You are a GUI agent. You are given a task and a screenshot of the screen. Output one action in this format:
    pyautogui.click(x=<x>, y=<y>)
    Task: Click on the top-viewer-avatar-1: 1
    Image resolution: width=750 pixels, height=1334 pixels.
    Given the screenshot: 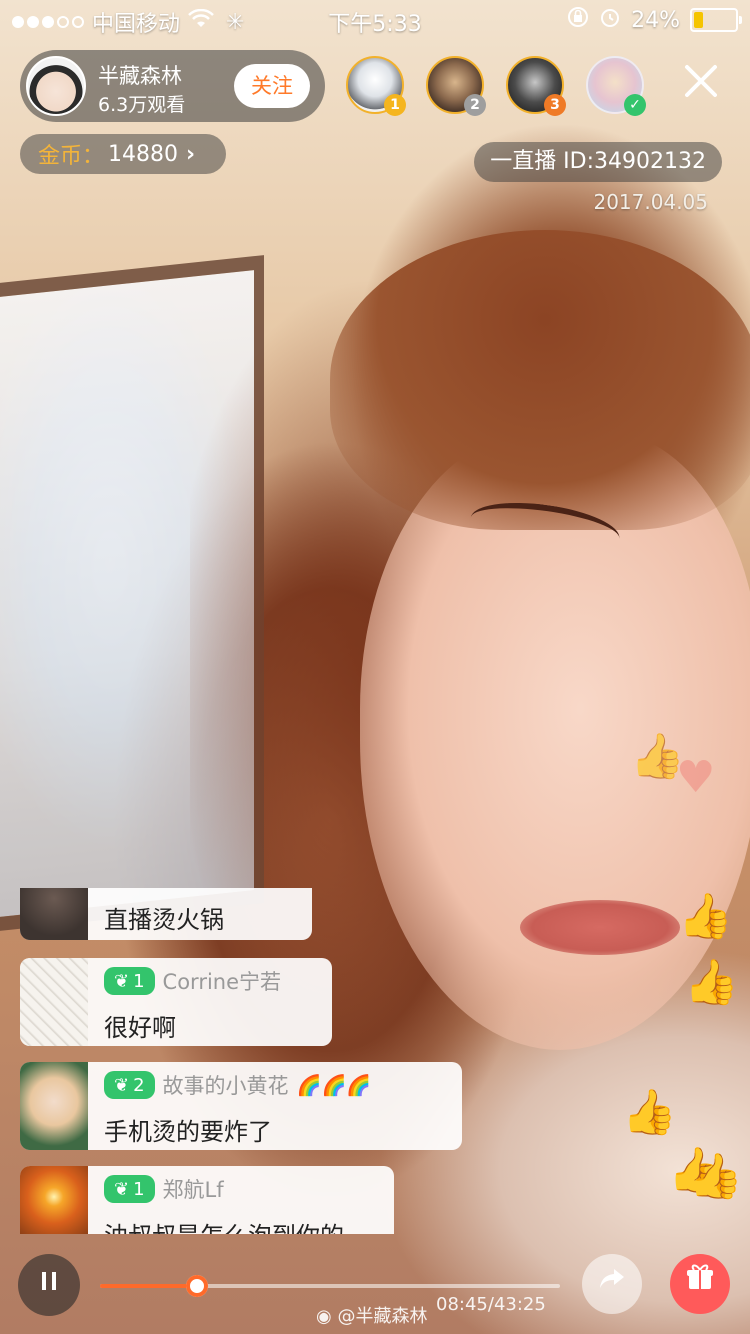 What is the action you would take?
    pyautogui.click(x=376, y=86)
    